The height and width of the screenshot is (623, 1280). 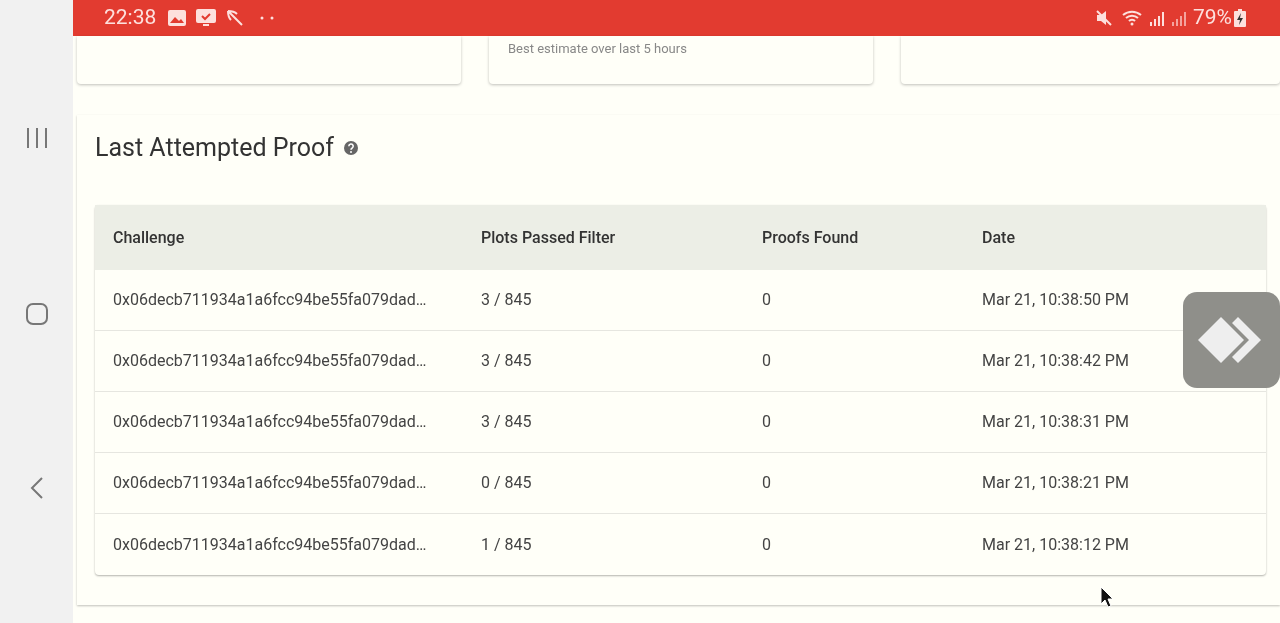 What do you see at coordinates (177, 18) in the screenshot?
I see `image-icon` at bounding box center [177, 18].